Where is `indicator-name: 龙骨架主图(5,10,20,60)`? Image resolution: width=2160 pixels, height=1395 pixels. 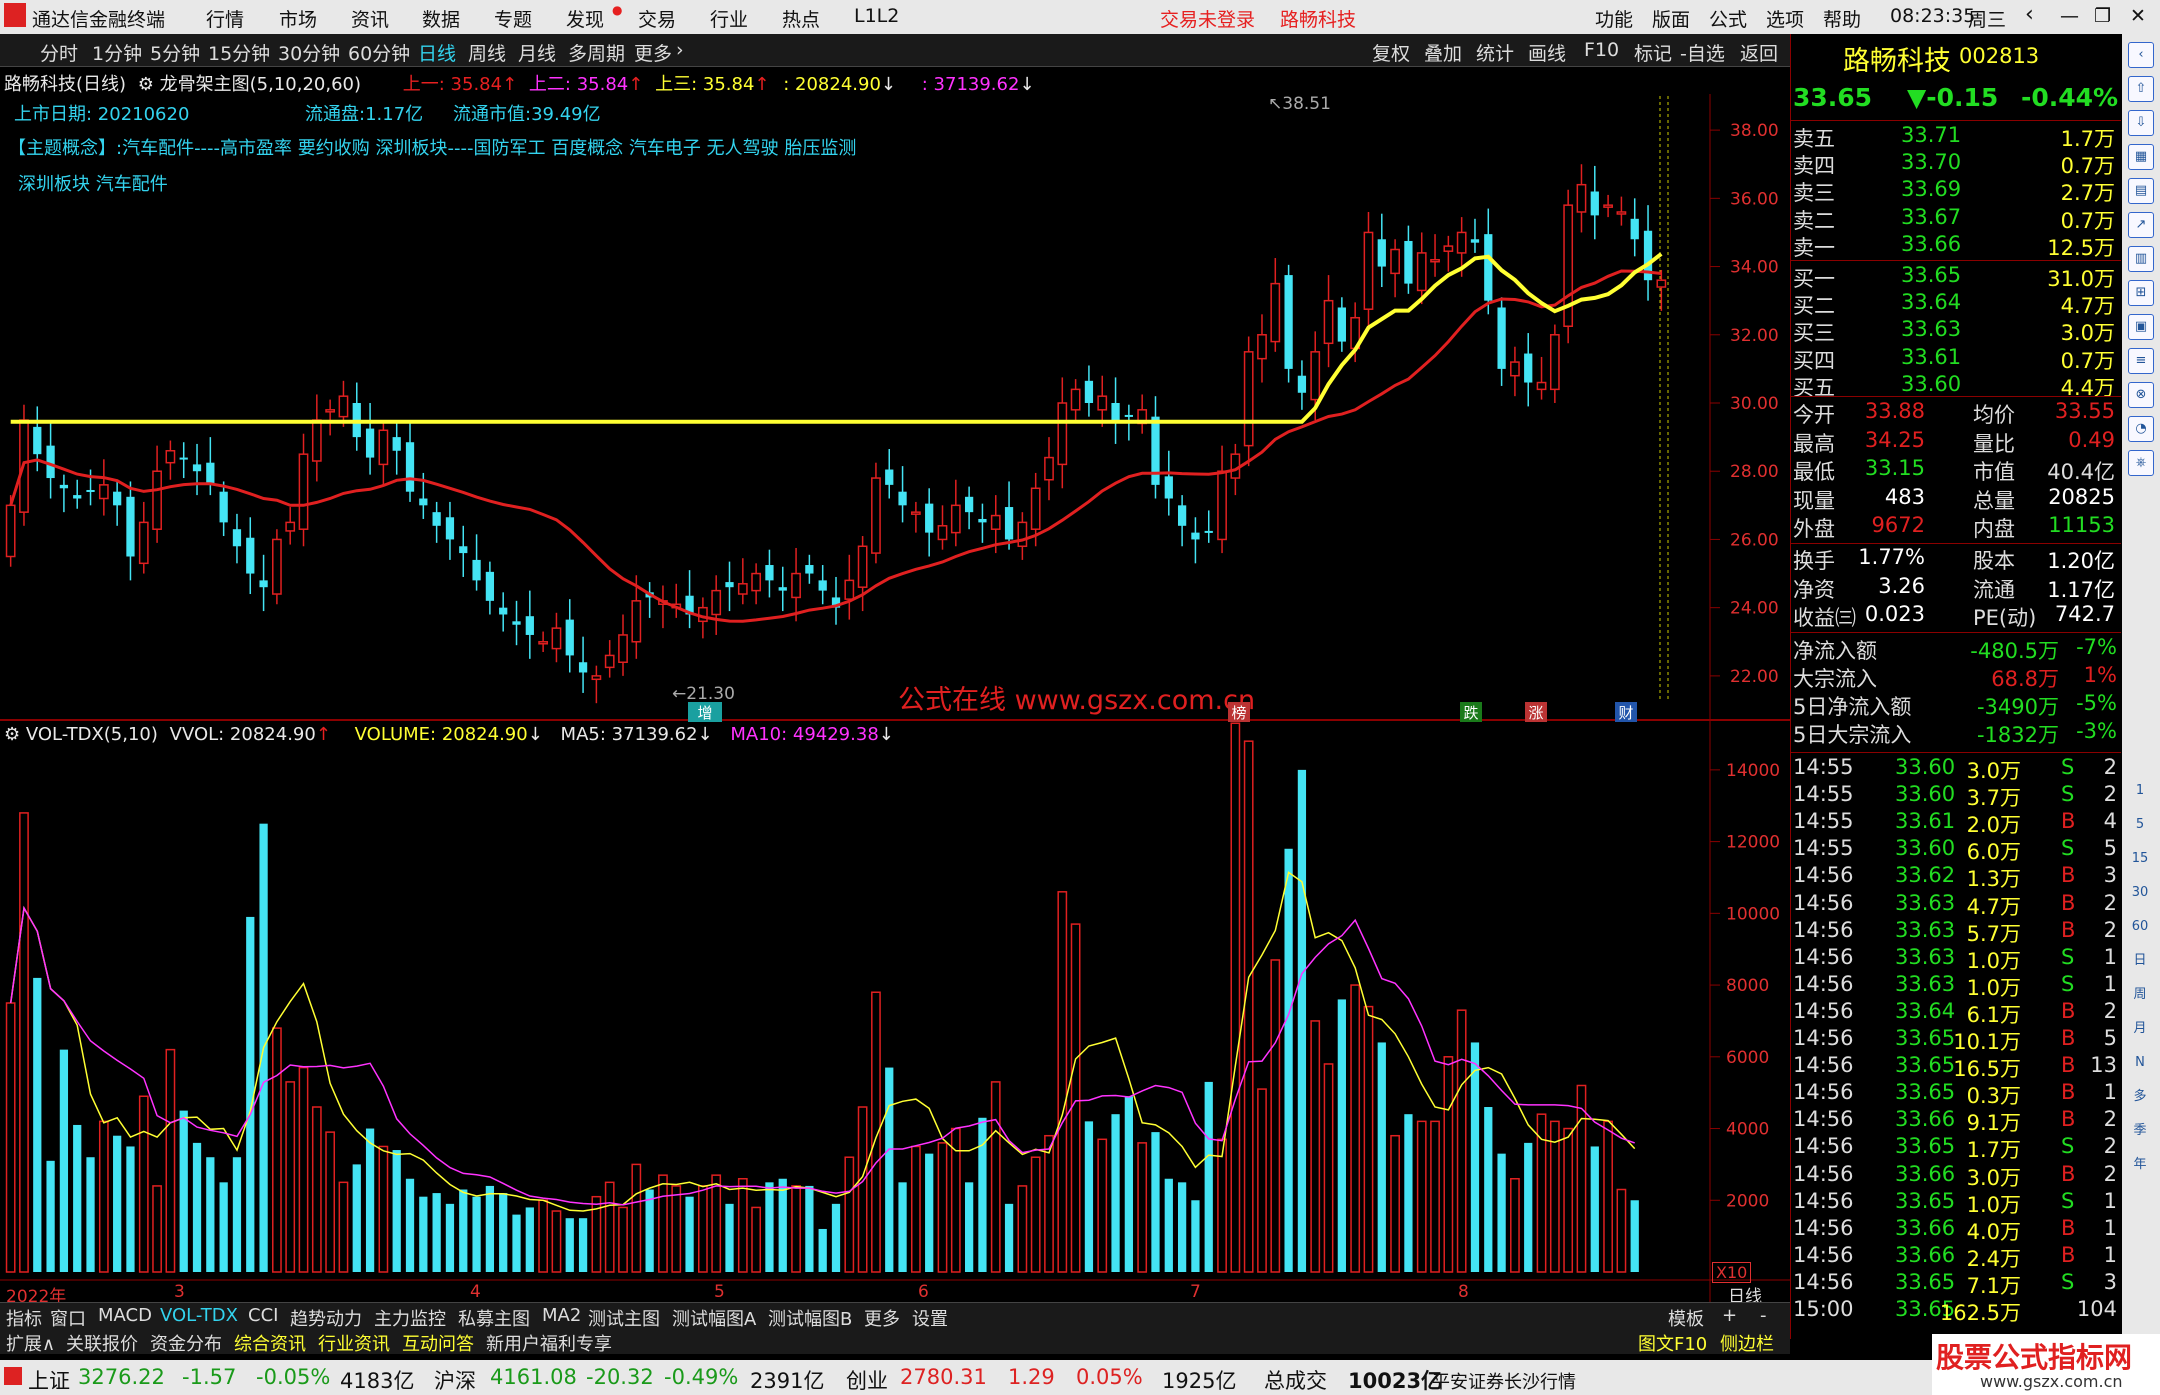
indicator-name: 龙骨架主图(5,10,20,60) is located at coordinates (260, 84).